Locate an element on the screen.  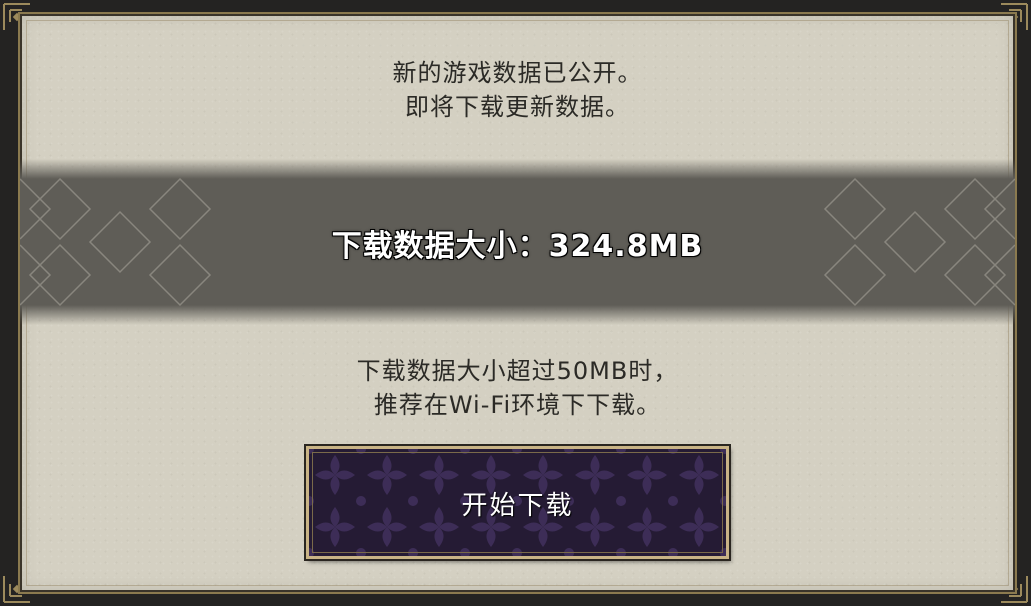
wifi-recommendation: 下载数据大小超过50MB时， 推荐在Wi-Fi环境下下载。 is located at coordinates (517, 388).